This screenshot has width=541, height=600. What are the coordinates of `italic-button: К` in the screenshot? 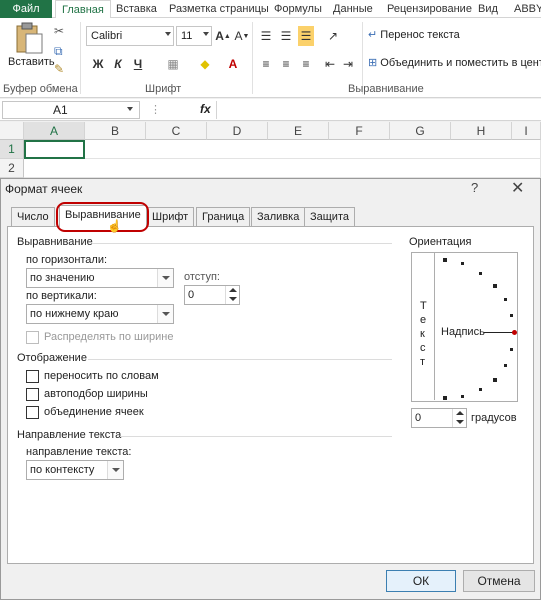 It's located at (118, 64).